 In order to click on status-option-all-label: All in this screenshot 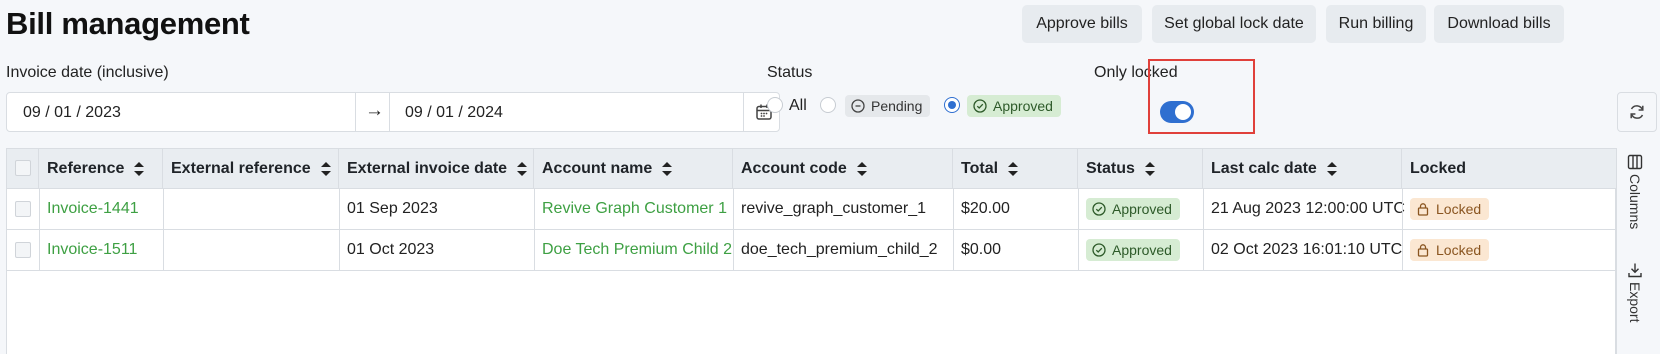, I will do `click(798, 105)`.